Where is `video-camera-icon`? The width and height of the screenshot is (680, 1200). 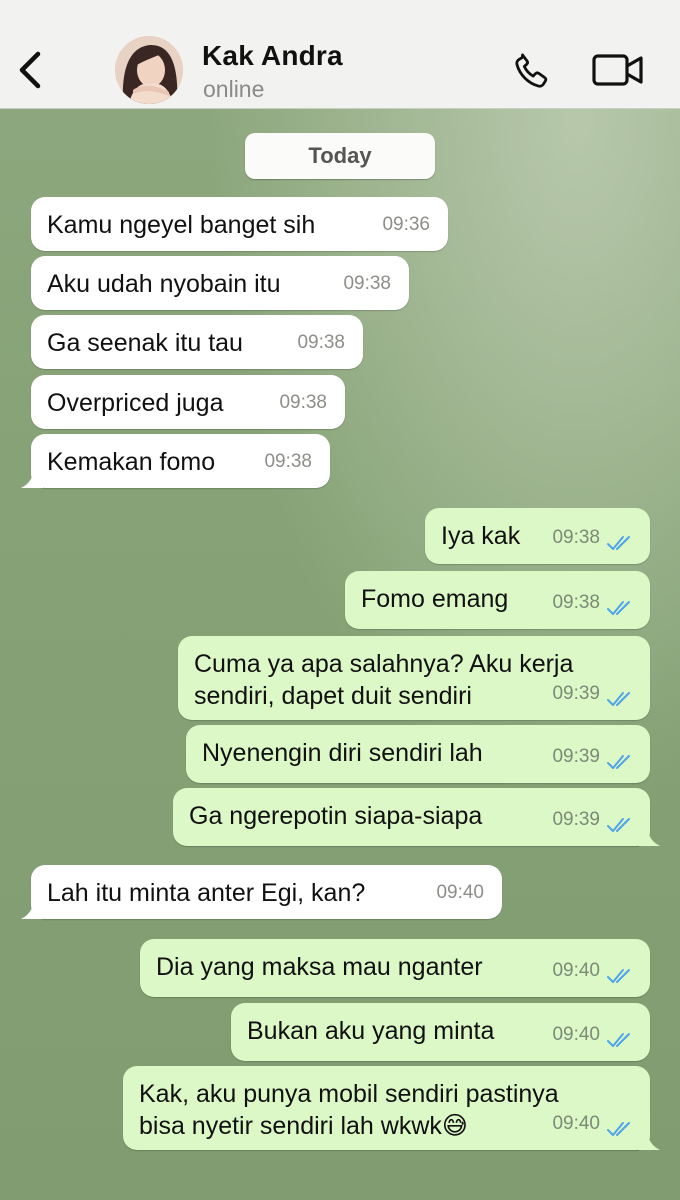
video-camera-icon is located at coordinates (618, 70).